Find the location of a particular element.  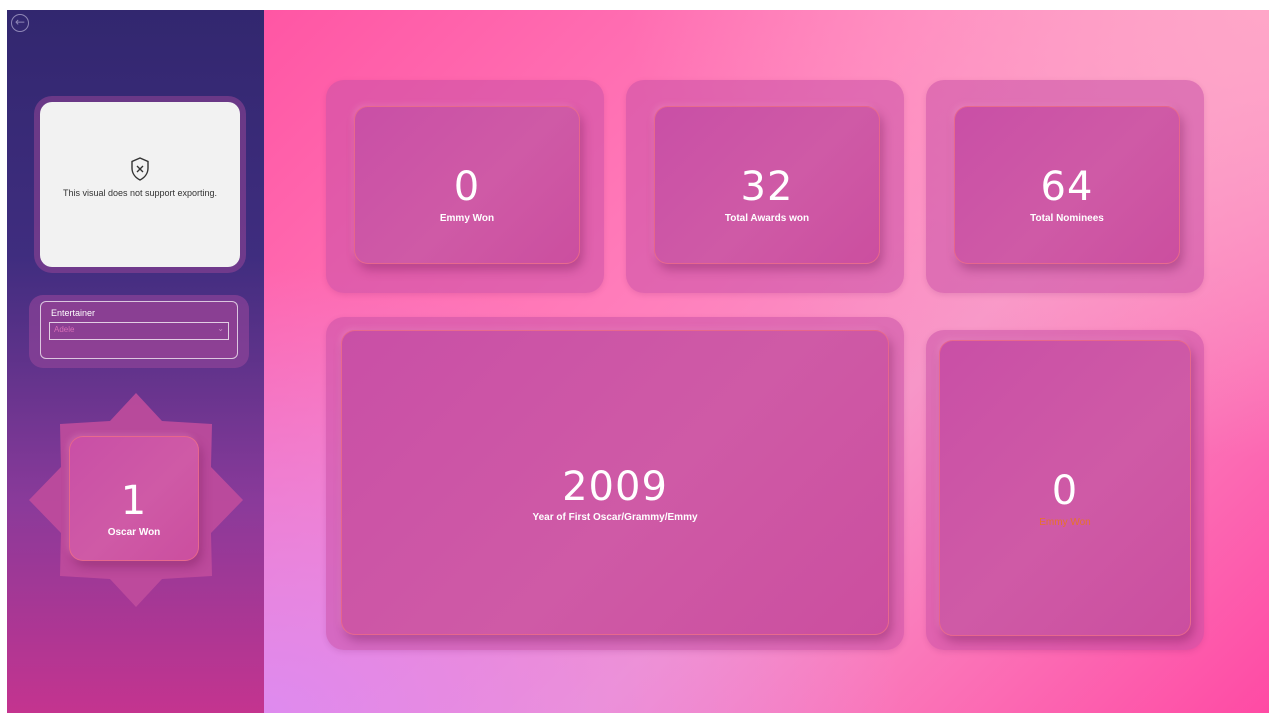

total-nominees-card: 64 Total Nominees is located at coordinates (1067, 185).